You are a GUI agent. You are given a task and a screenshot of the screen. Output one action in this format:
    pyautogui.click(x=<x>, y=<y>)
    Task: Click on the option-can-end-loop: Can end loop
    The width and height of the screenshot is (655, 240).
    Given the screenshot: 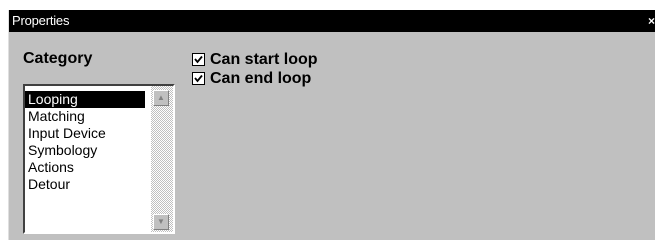 What is the action you would take?
    pyautogui.click(x=255, y=78)
    